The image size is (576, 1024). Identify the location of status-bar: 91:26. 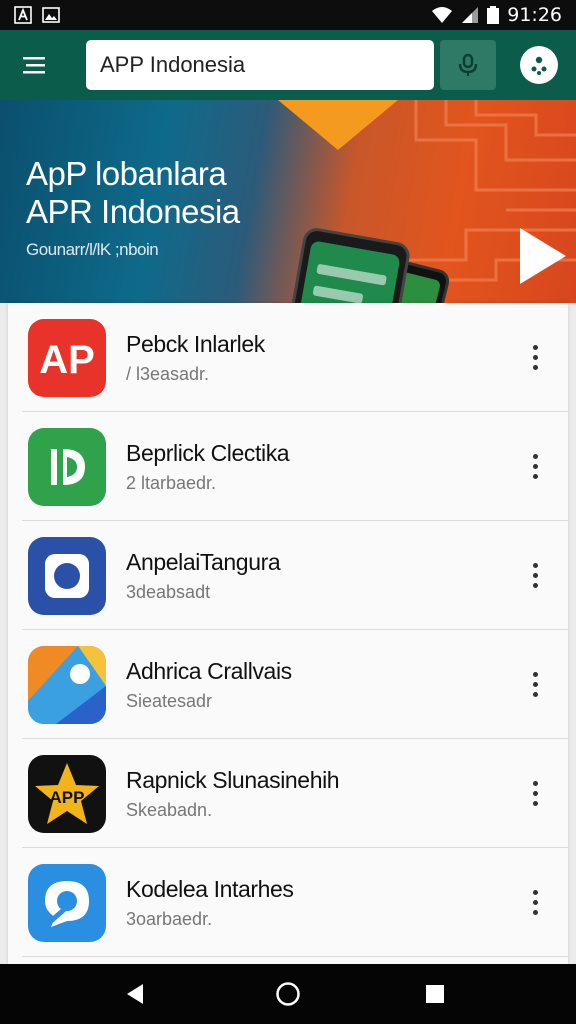
(288, 15).